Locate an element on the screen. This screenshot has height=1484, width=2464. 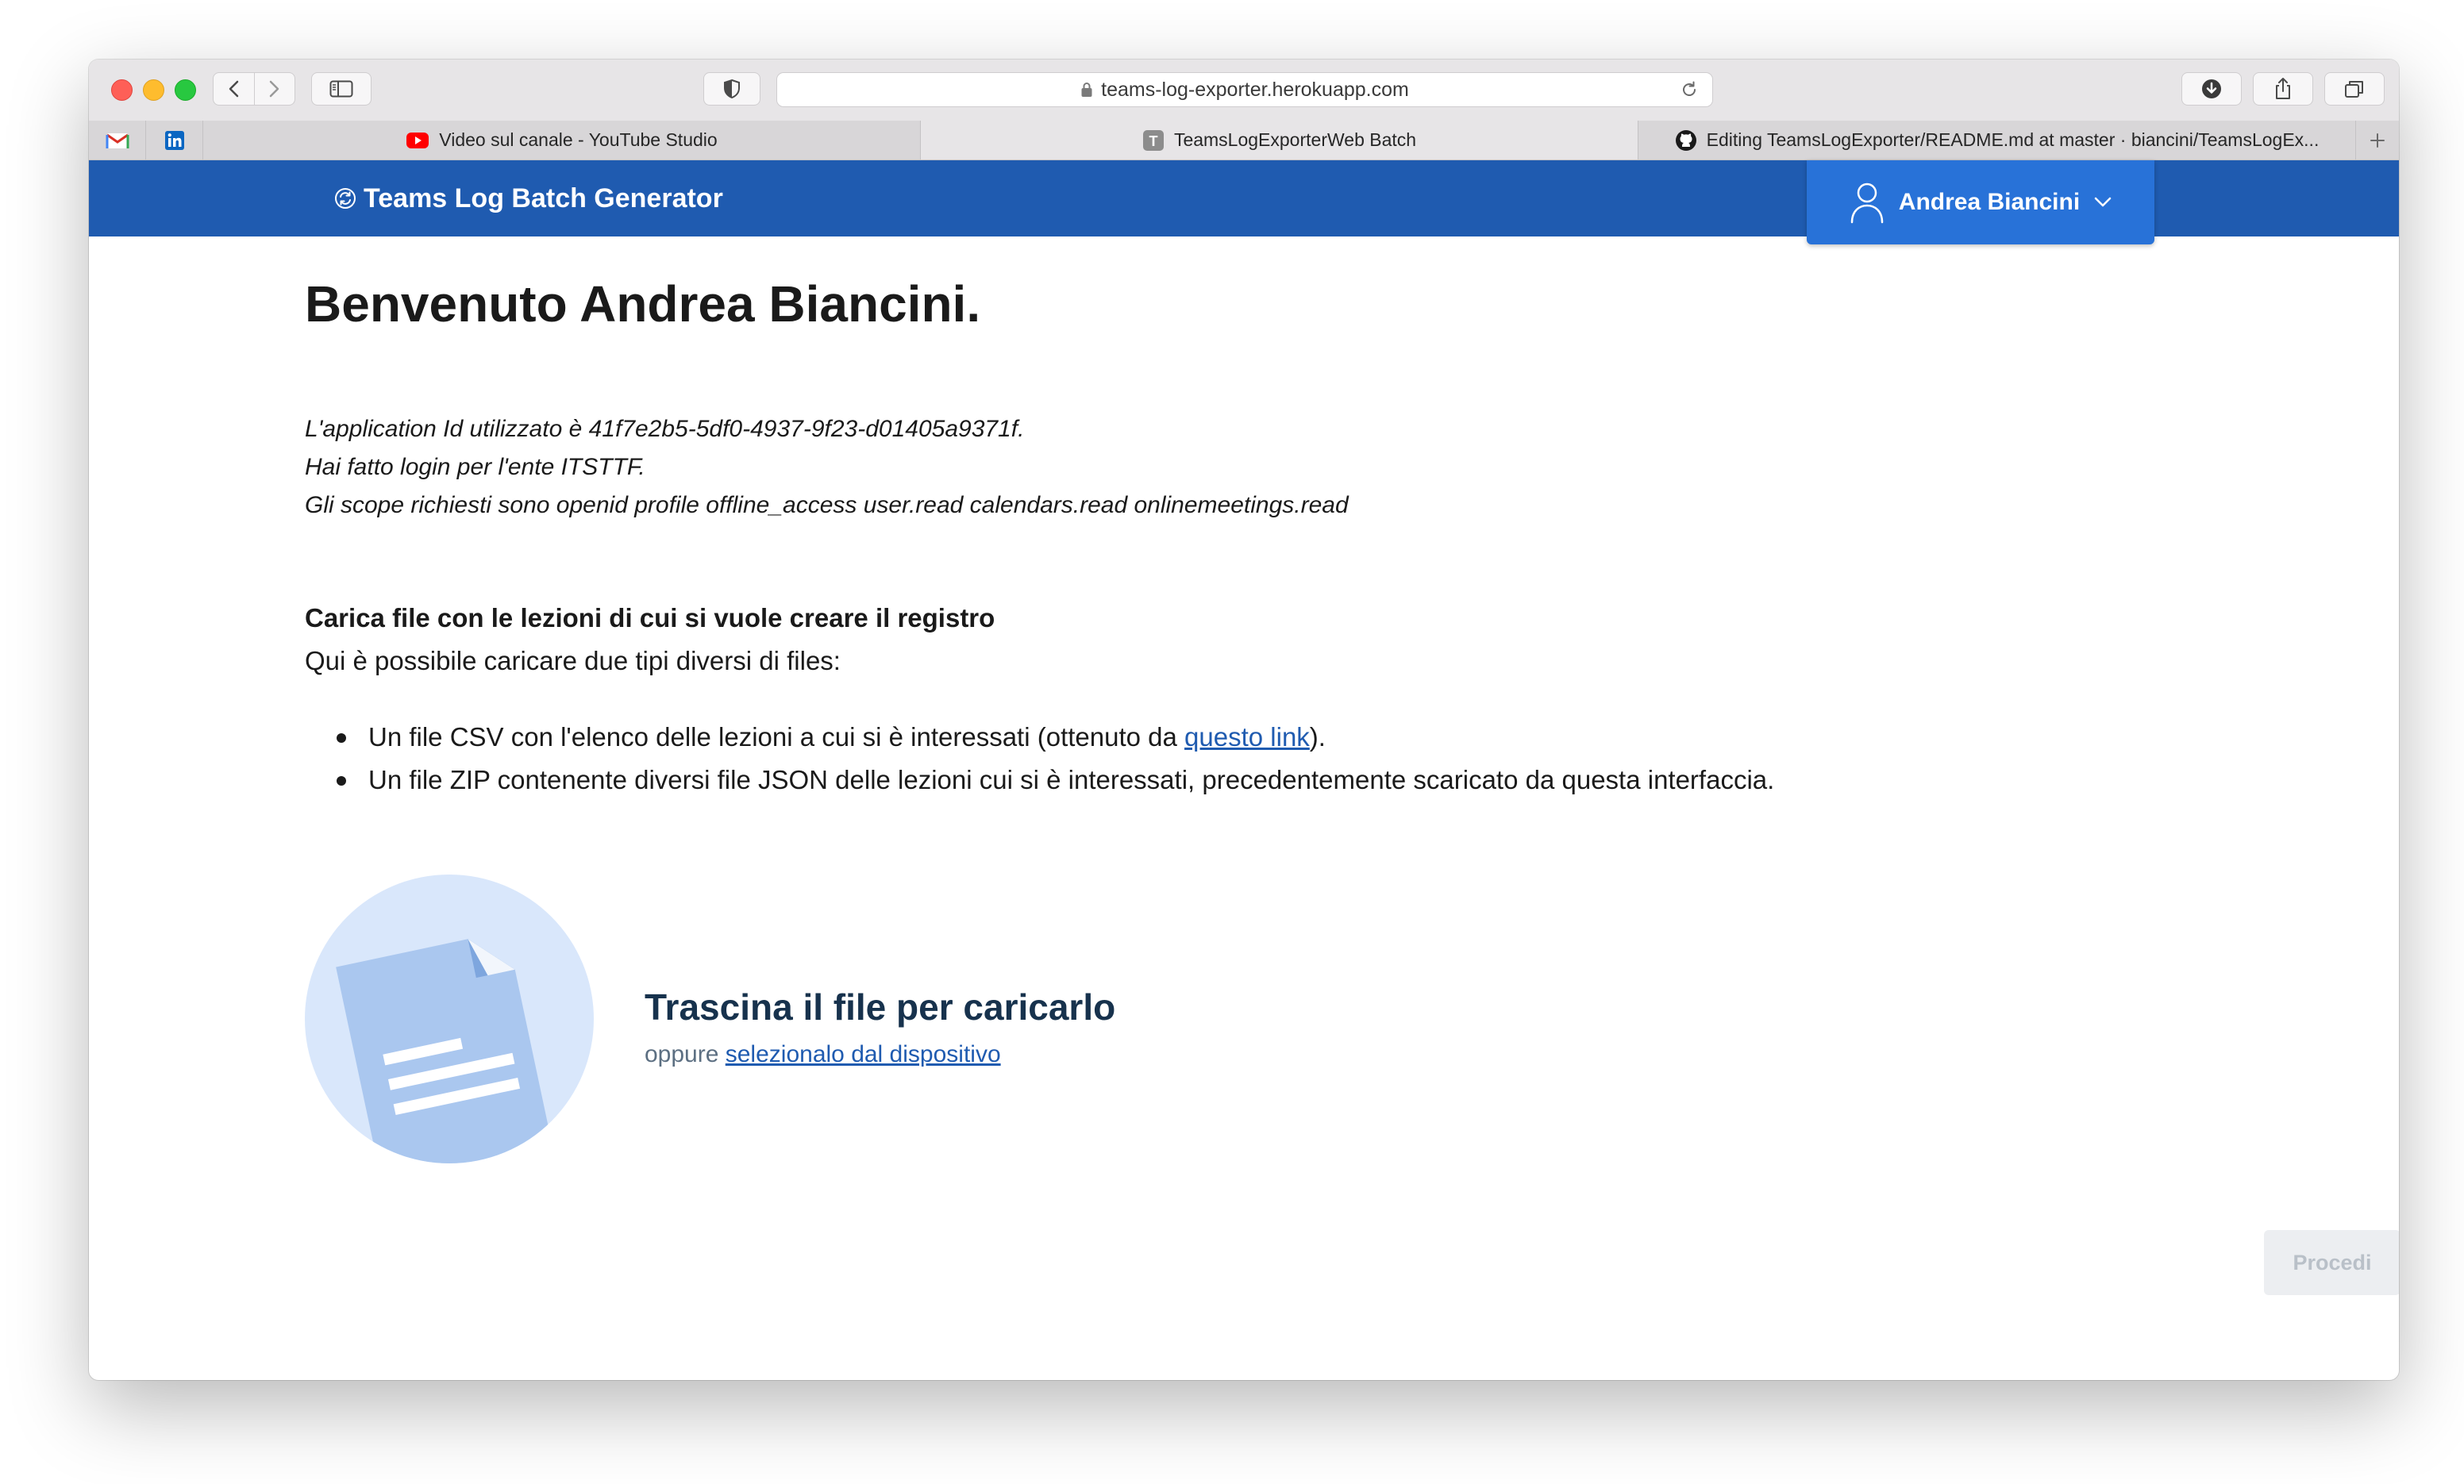
url-text: teams-log-exporter.herokuapp.com is located at coordinates (1255, 89).